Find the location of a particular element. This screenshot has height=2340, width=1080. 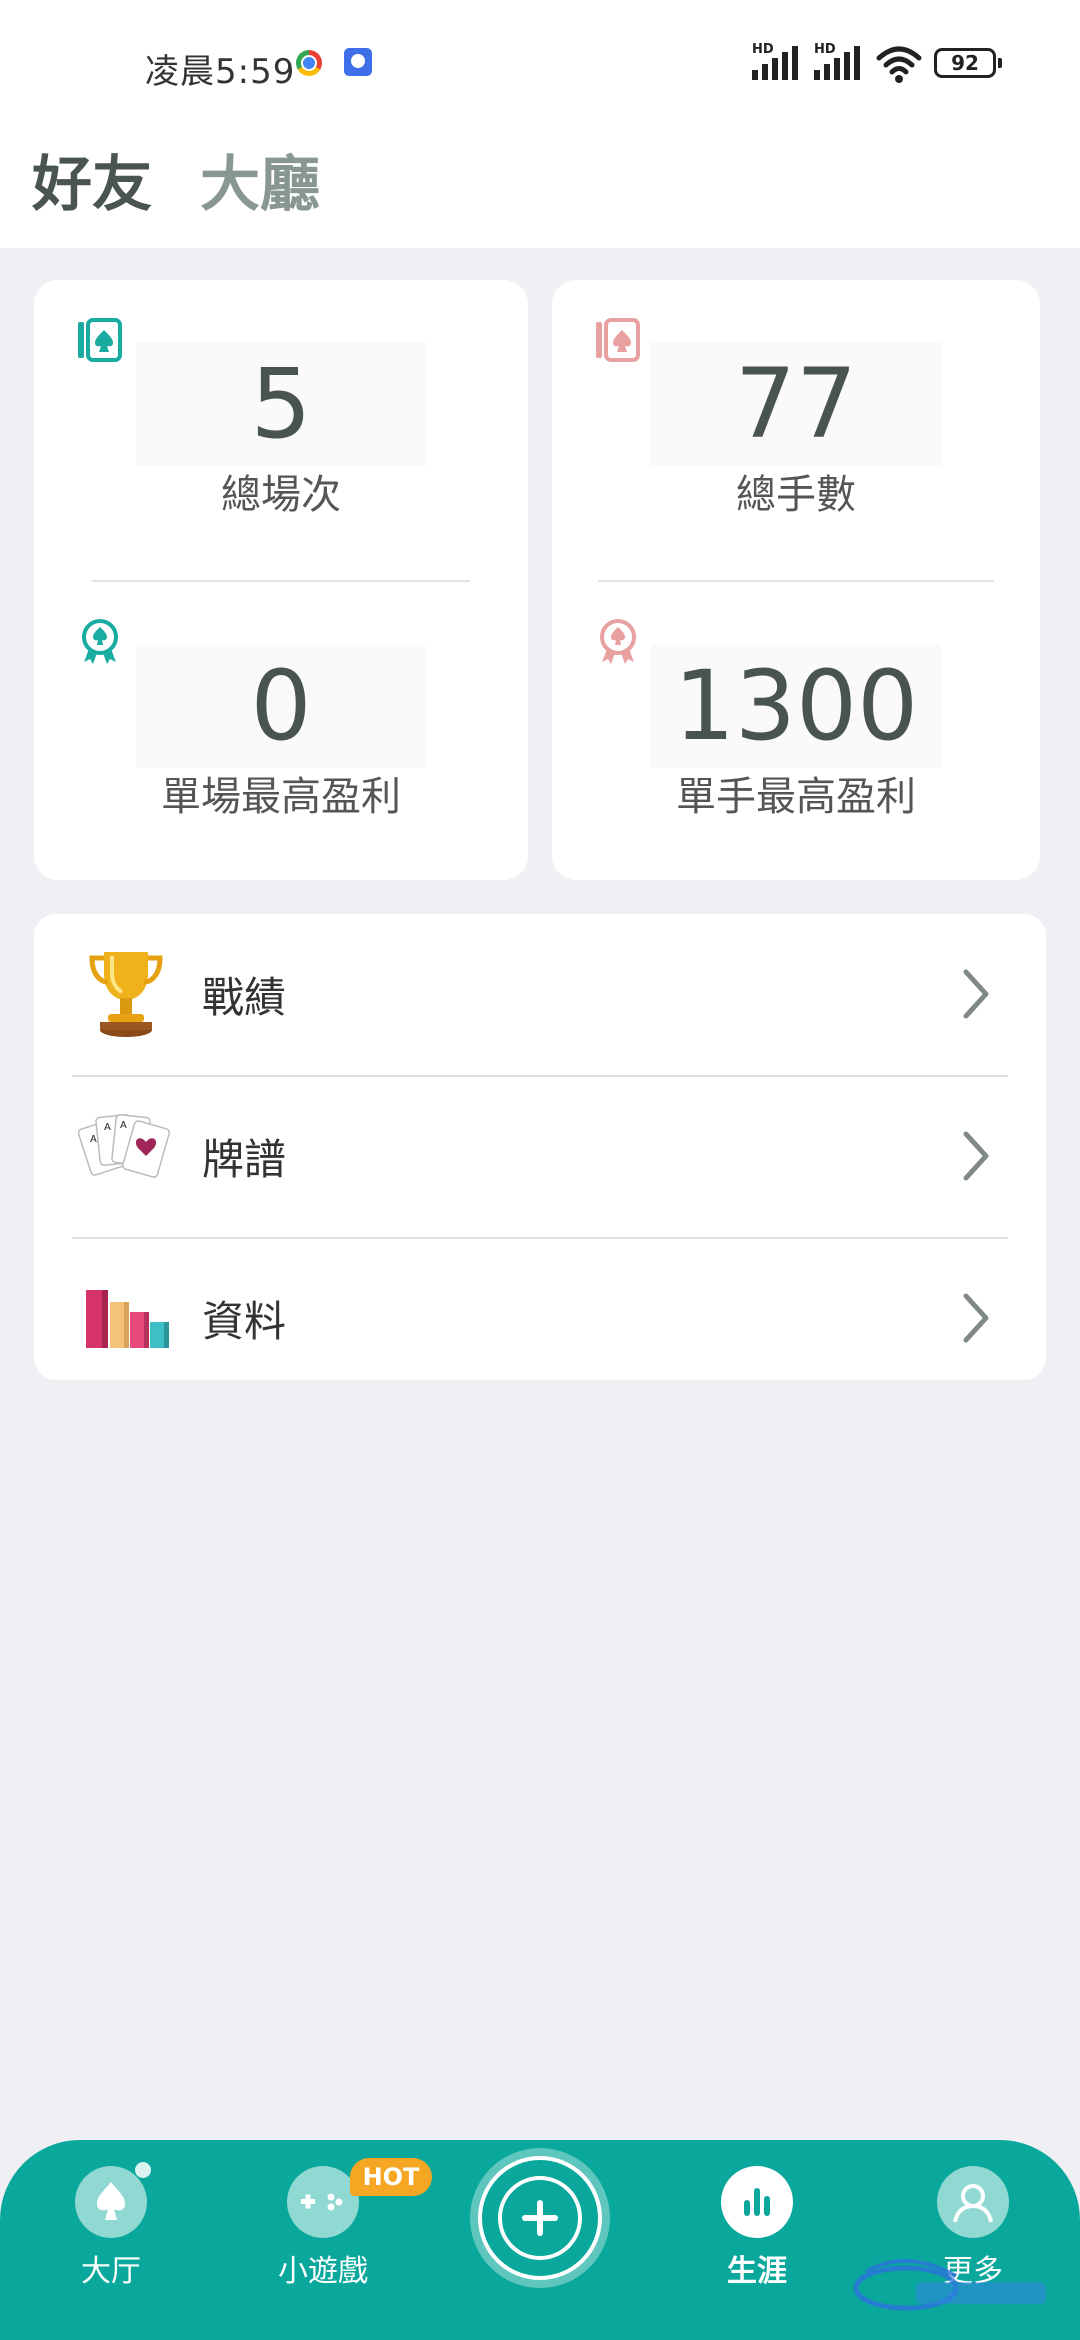

stat-label: 總場次 is located at coordinates (281, 495).